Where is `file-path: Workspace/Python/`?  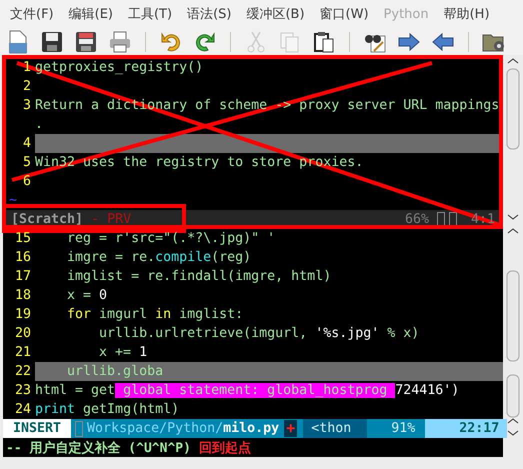
file-path: Workspace/Python/ is located at coordinates (155, 428).